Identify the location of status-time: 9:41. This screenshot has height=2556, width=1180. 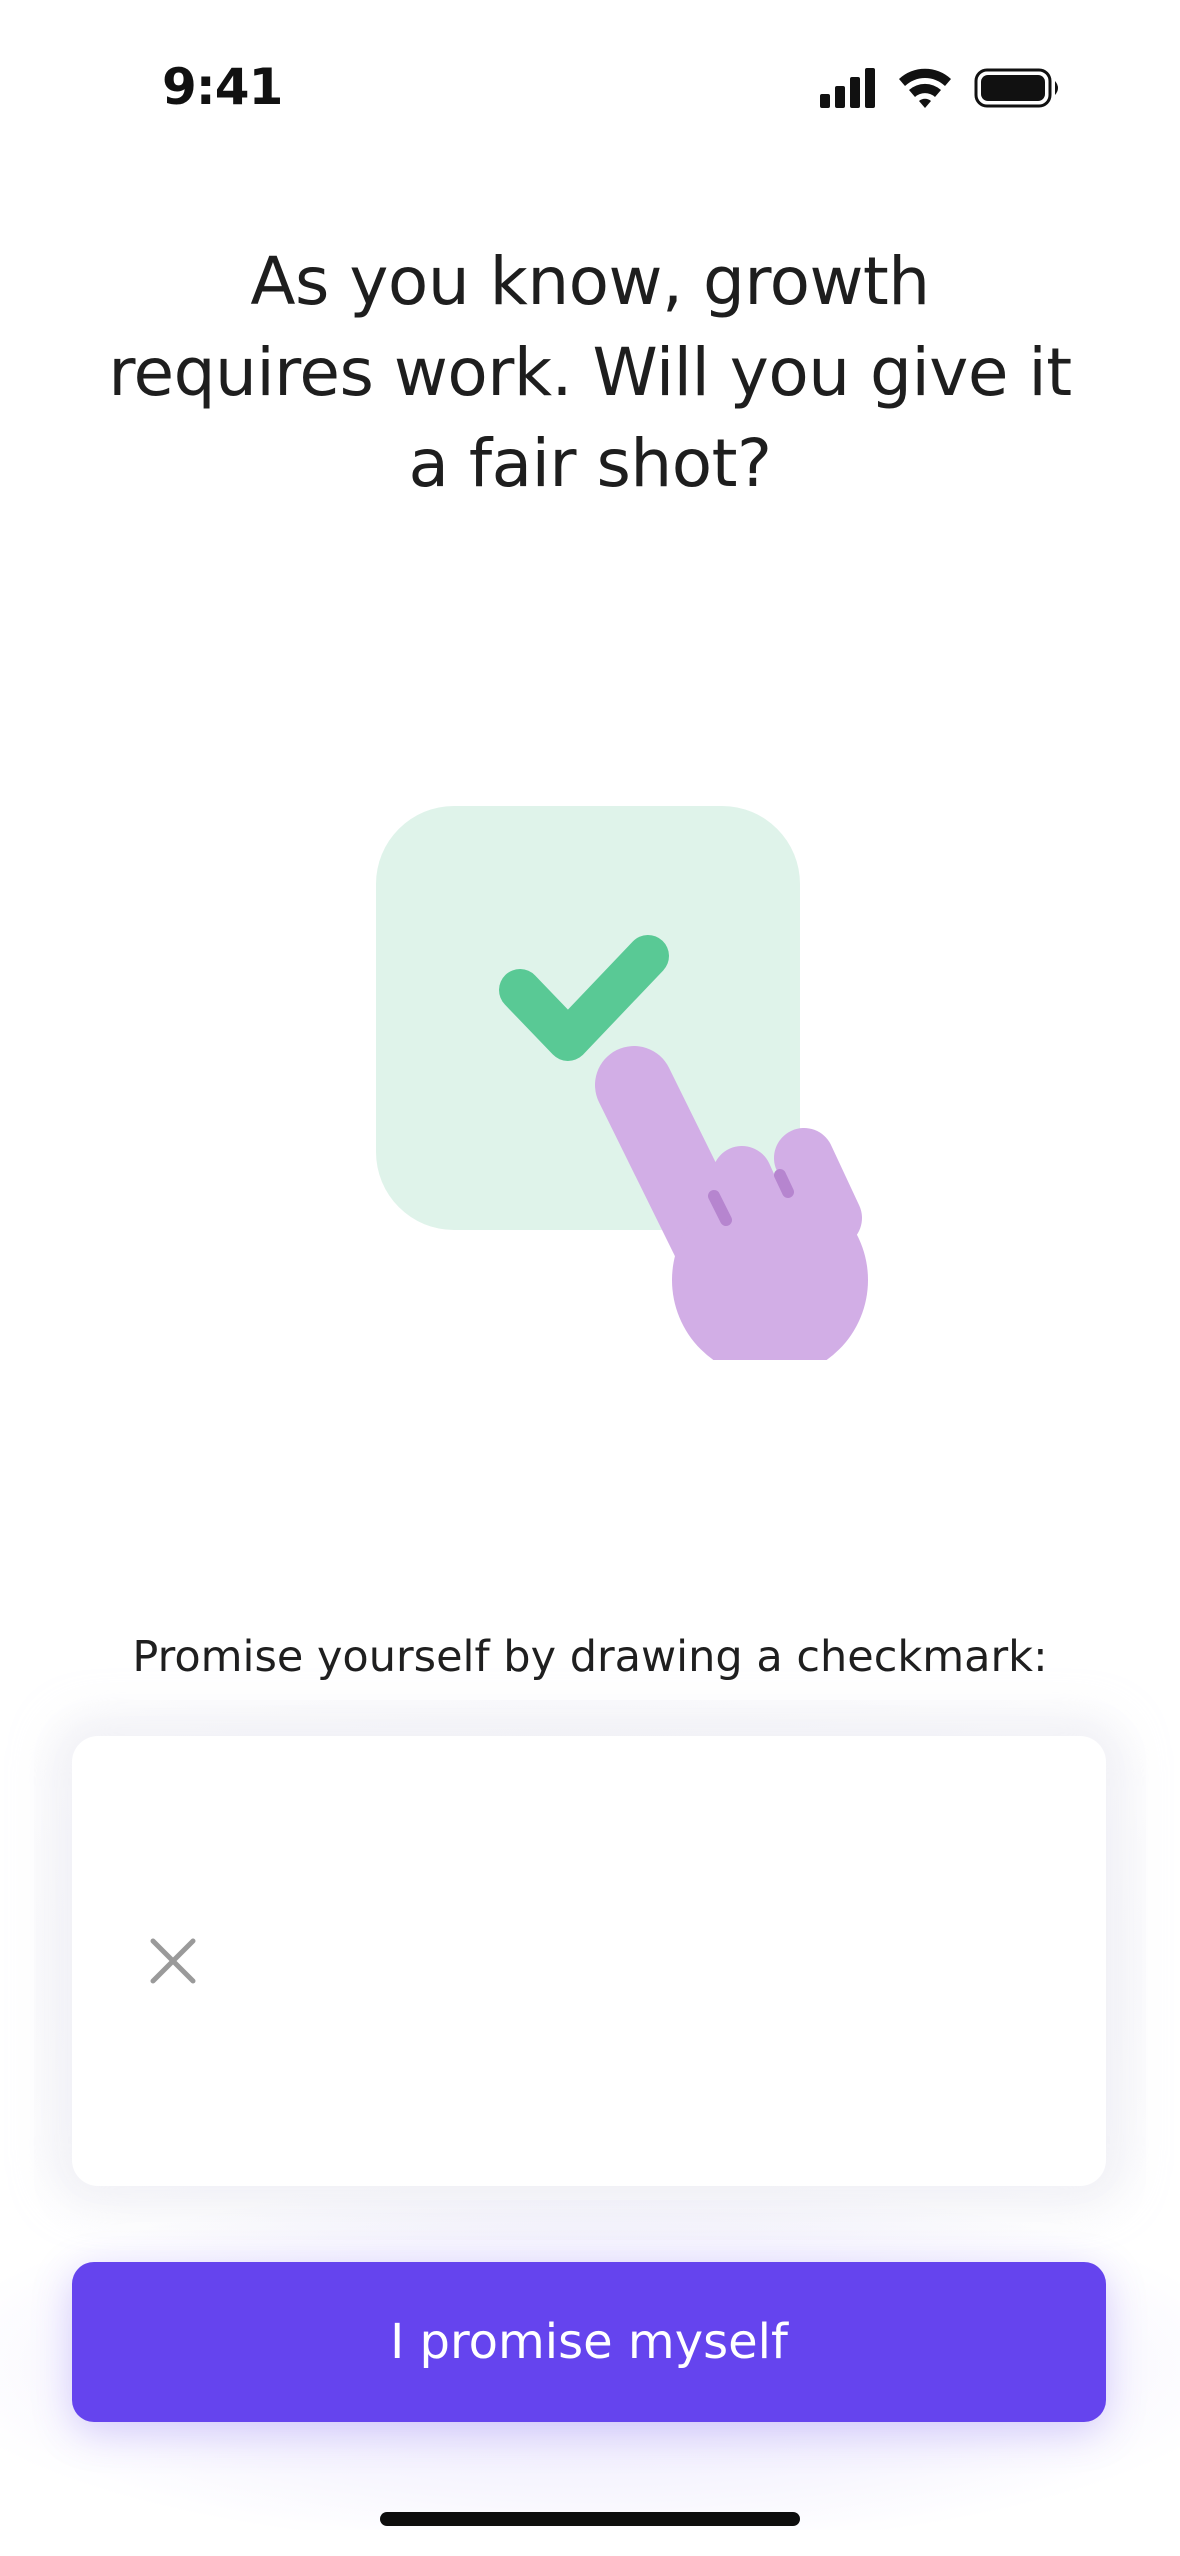
(222, 87).